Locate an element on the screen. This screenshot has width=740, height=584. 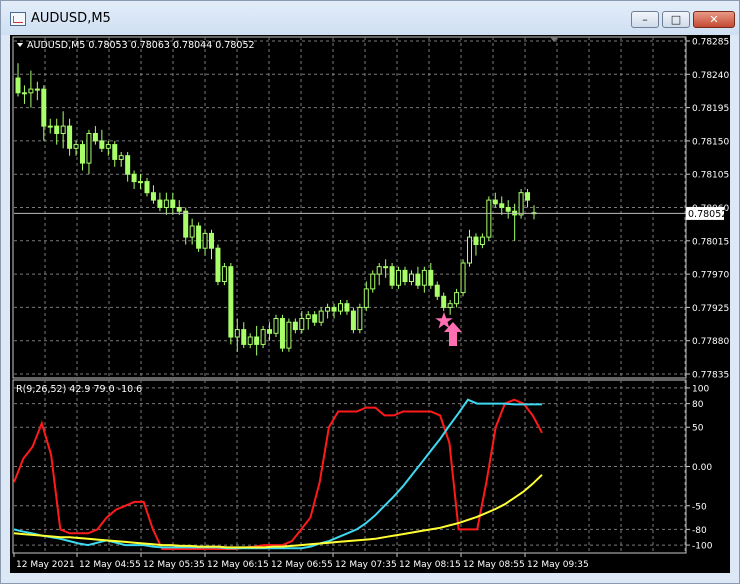
price-tick-label: 0.77970 is located at coordinates (710, 276).